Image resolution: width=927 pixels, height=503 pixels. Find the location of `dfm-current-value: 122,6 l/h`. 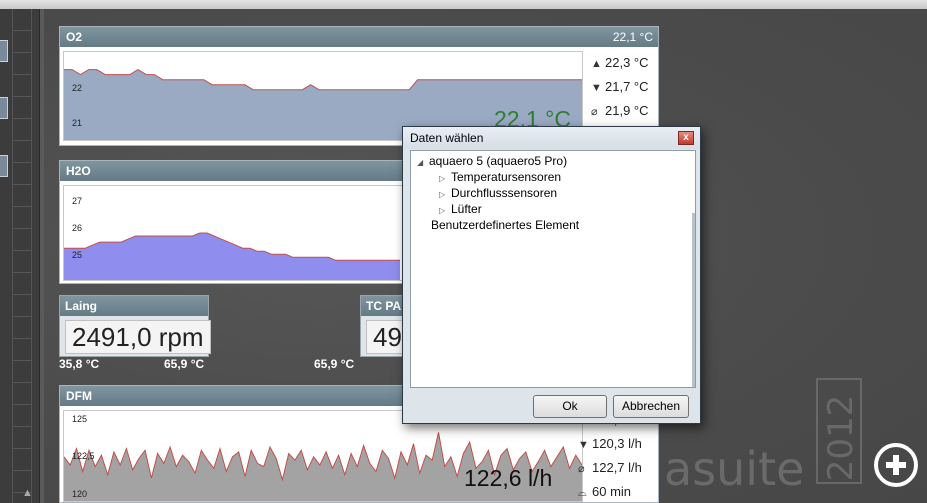

dfm-current-value: 122,6 l/h is located at coordinates (508, 478).